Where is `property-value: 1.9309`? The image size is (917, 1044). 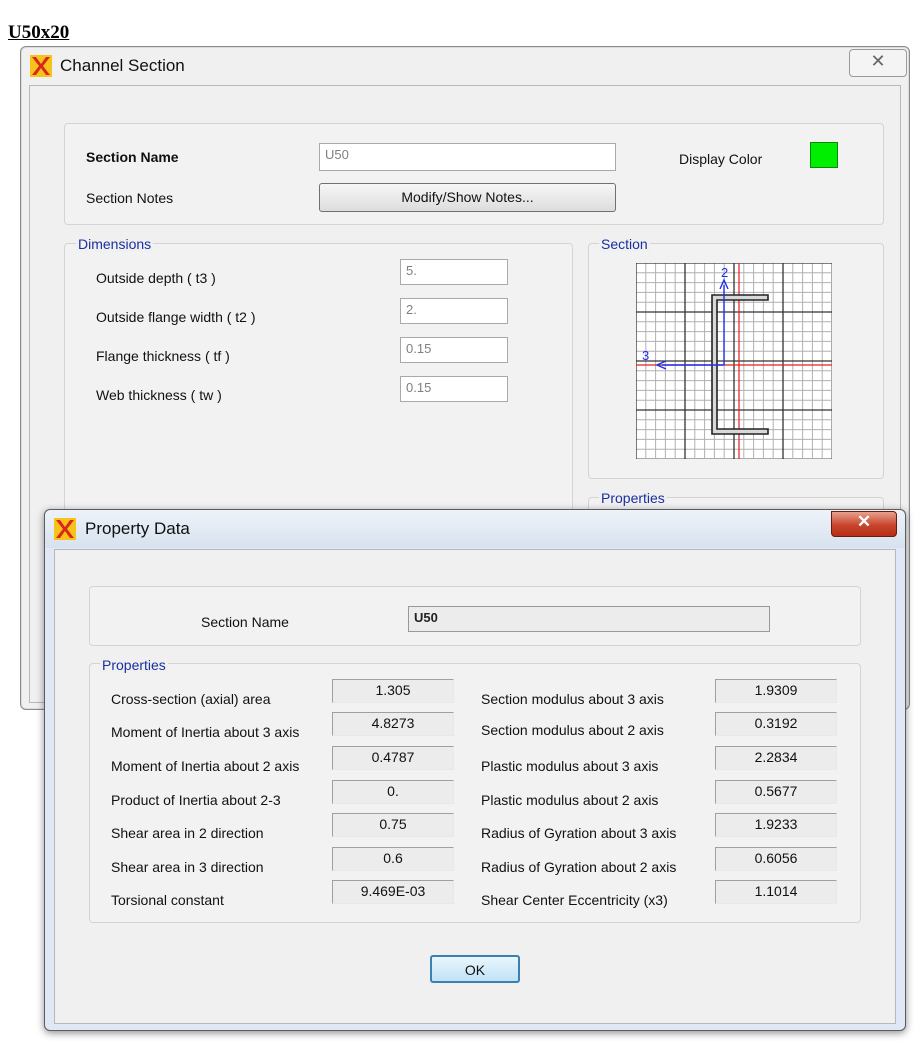
property-value: 1.9309 is located at coordinates (776, 691).